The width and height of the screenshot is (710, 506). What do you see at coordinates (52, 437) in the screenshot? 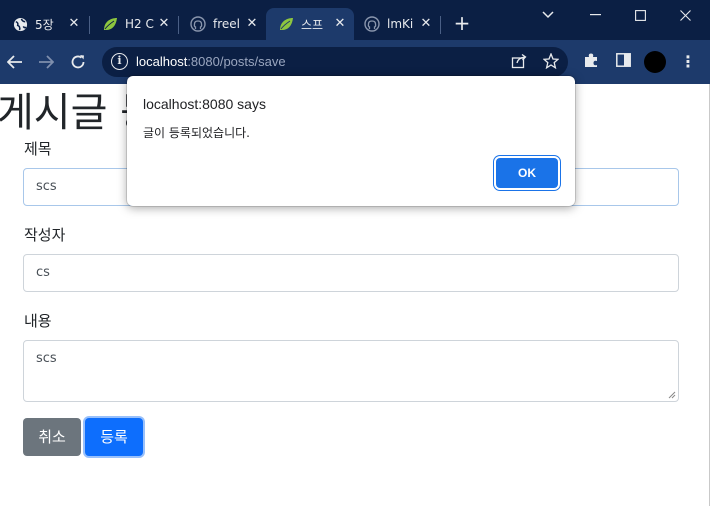
I see `cancel-button: 취소` at bounding box center [52, 437].